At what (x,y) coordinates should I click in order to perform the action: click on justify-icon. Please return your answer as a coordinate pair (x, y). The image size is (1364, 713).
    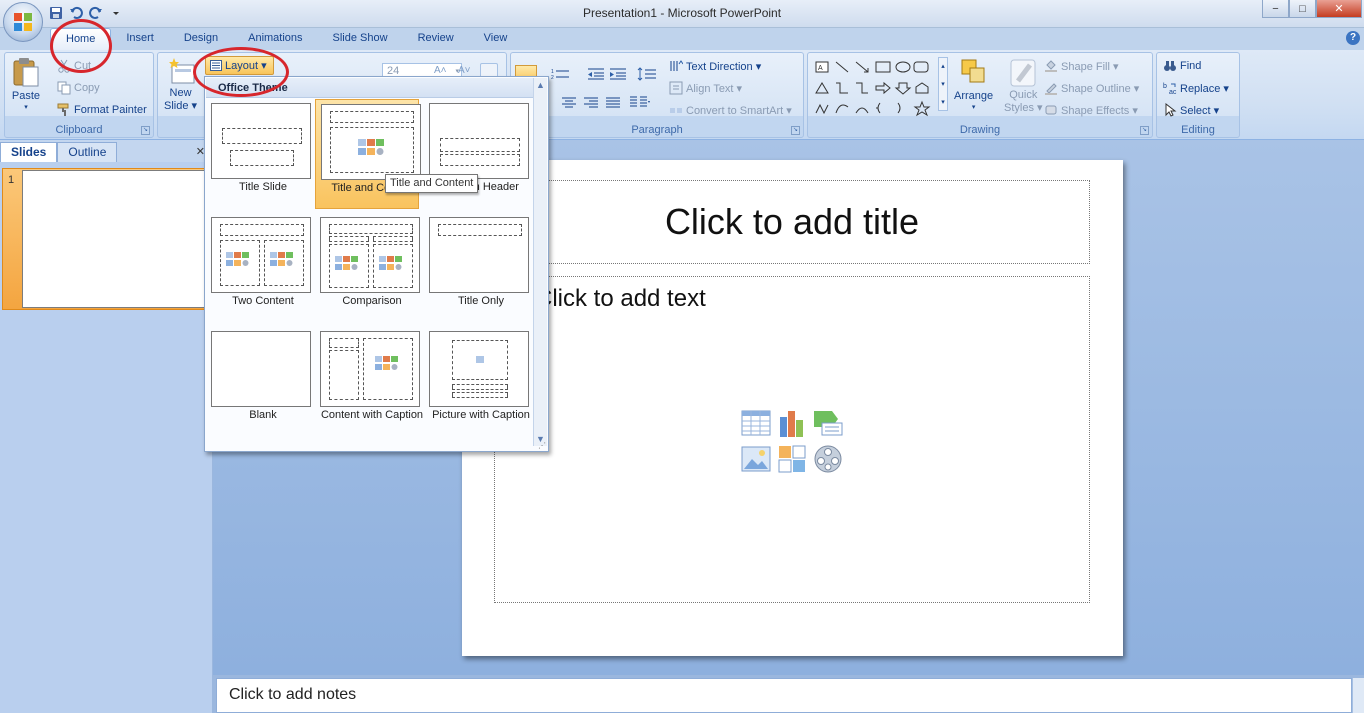
    Looking at the image, I should click on (613, 103).